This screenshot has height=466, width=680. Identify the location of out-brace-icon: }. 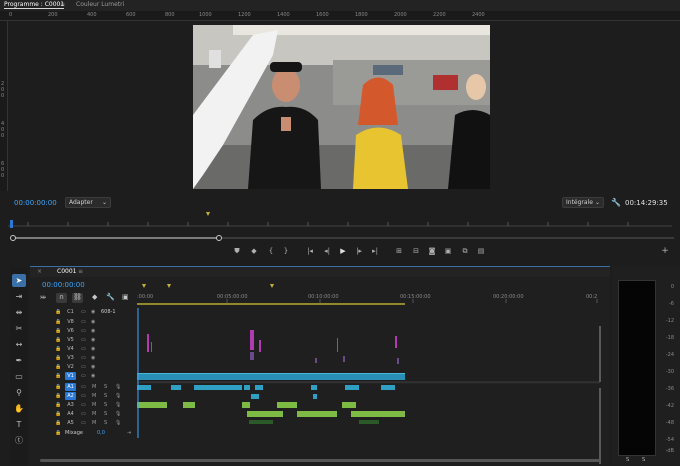
(286, 251).